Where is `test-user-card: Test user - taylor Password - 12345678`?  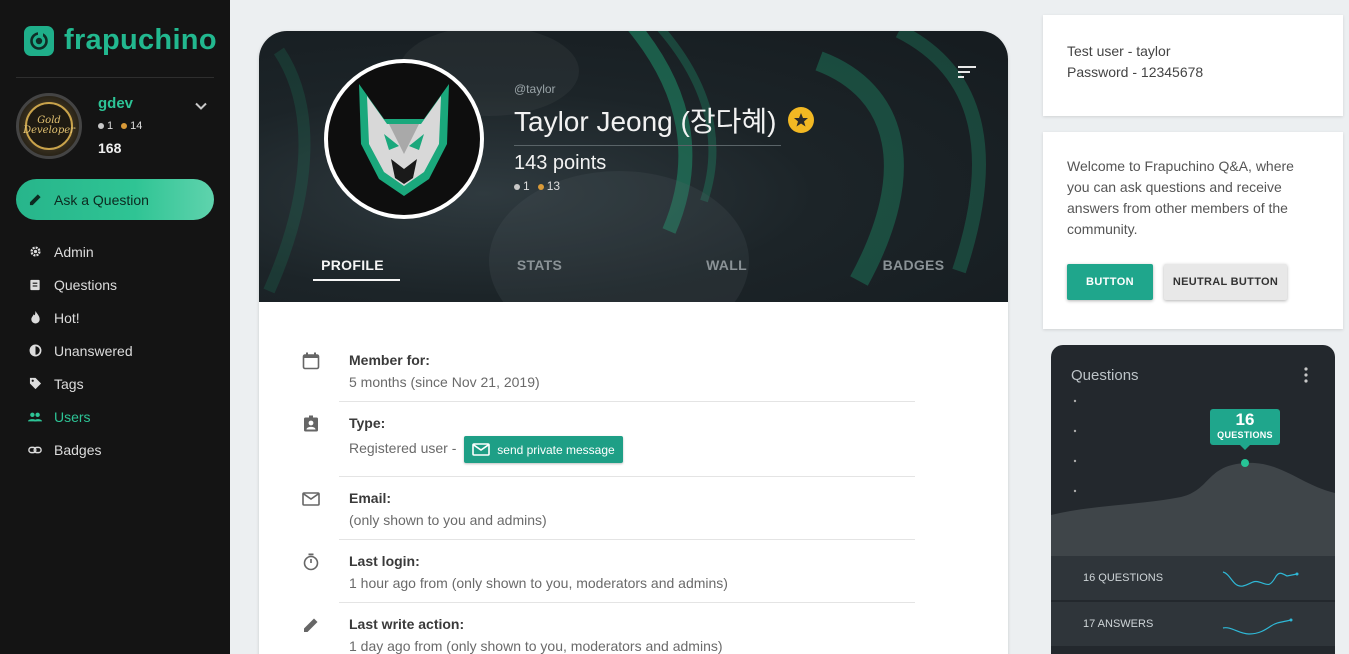
test-user-card: Test user - taylor Password - 12345678 is located at coordinates (1193, 65).